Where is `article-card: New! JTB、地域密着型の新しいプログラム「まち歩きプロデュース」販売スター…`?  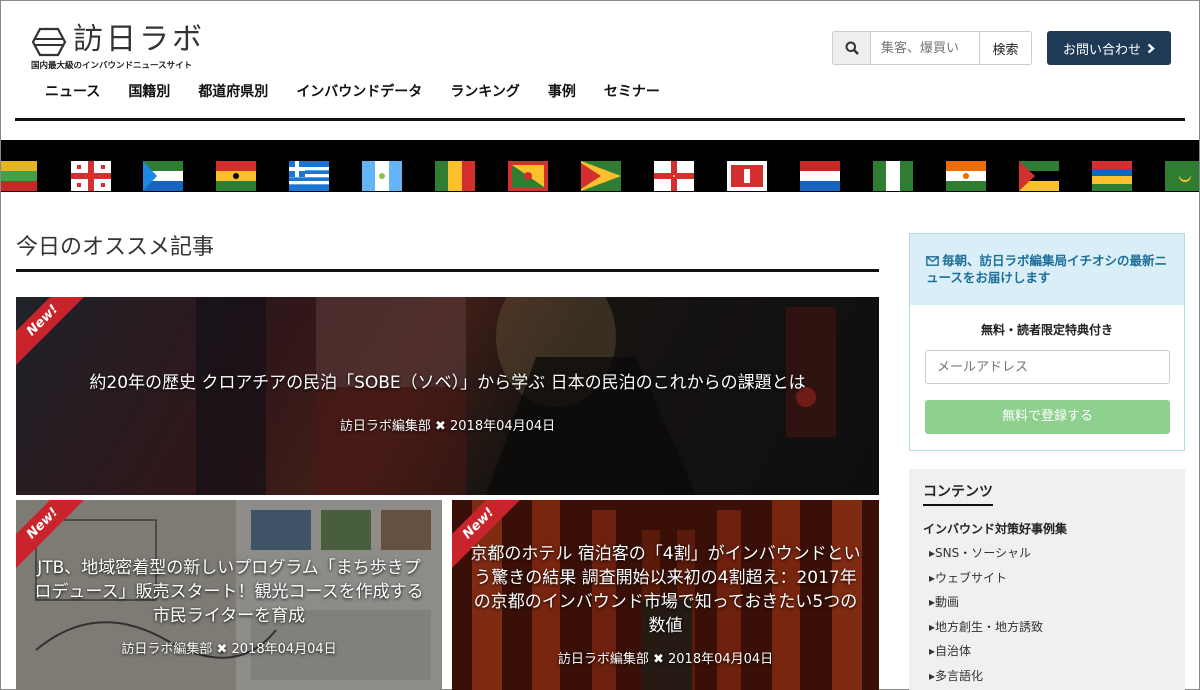 article-card: New! JTB、地域密着型の新しいプログラム「まち歩きプロデュース」販売スター… is located at coordinates (229, 595).